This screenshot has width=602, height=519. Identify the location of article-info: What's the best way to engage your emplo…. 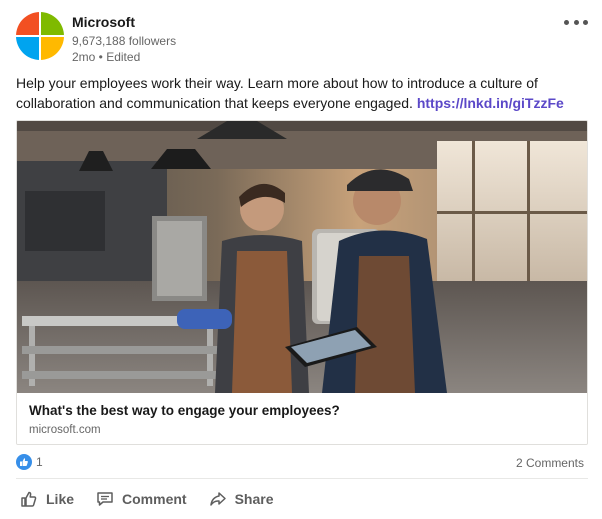
(302, 418).